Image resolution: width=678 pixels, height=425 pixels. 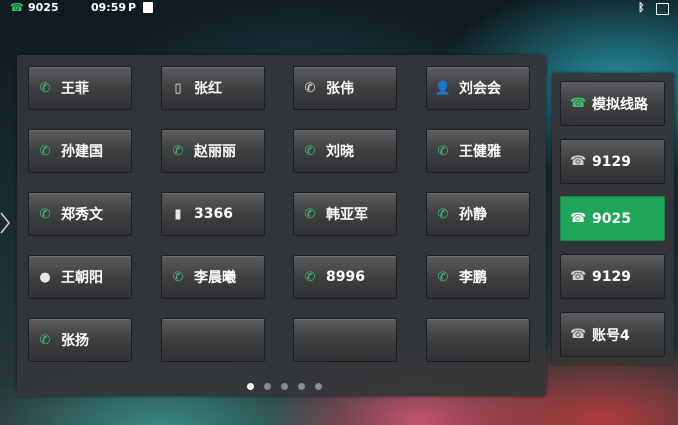 I want to click on bluetooth-icon: ᛒ, so click(x=641, y=7).